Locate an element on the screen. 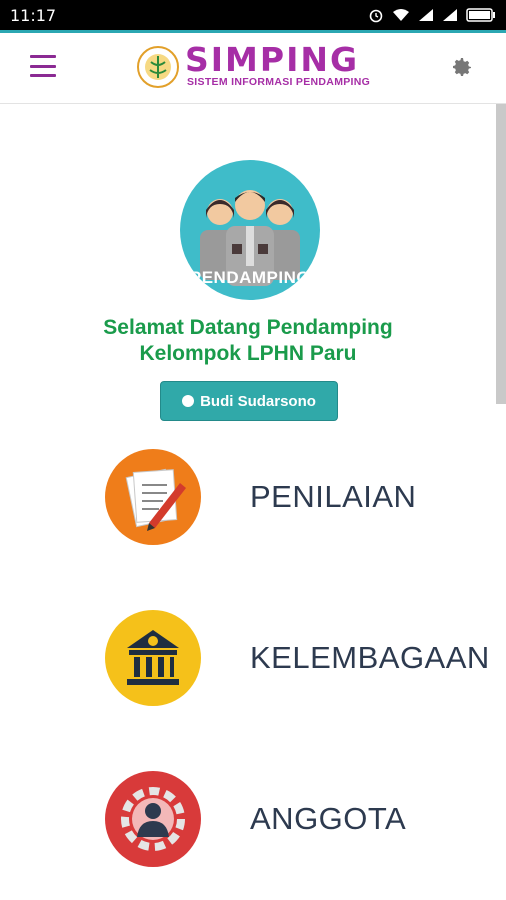  logo-title: SIMPING is located at coordinates (272, 59).